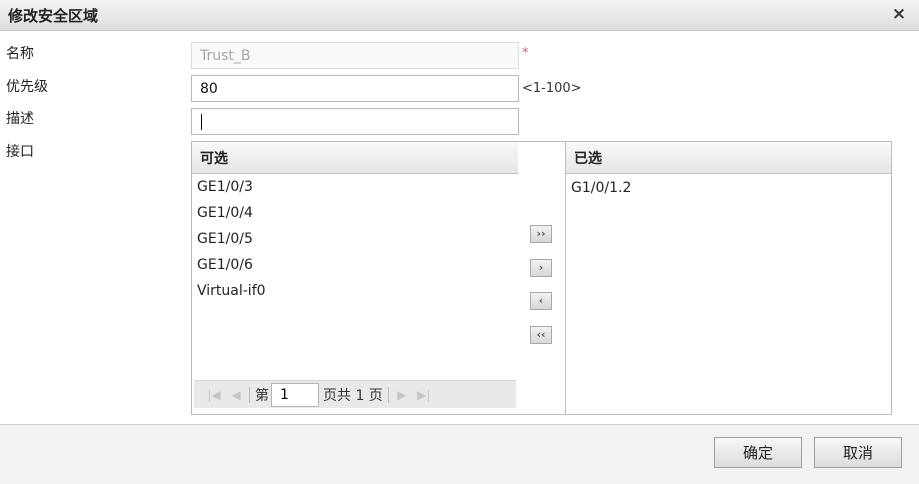 This screenshot has width=919, height=484. I want to click on priority-range-hint: <1-100>, so click(552, 88).